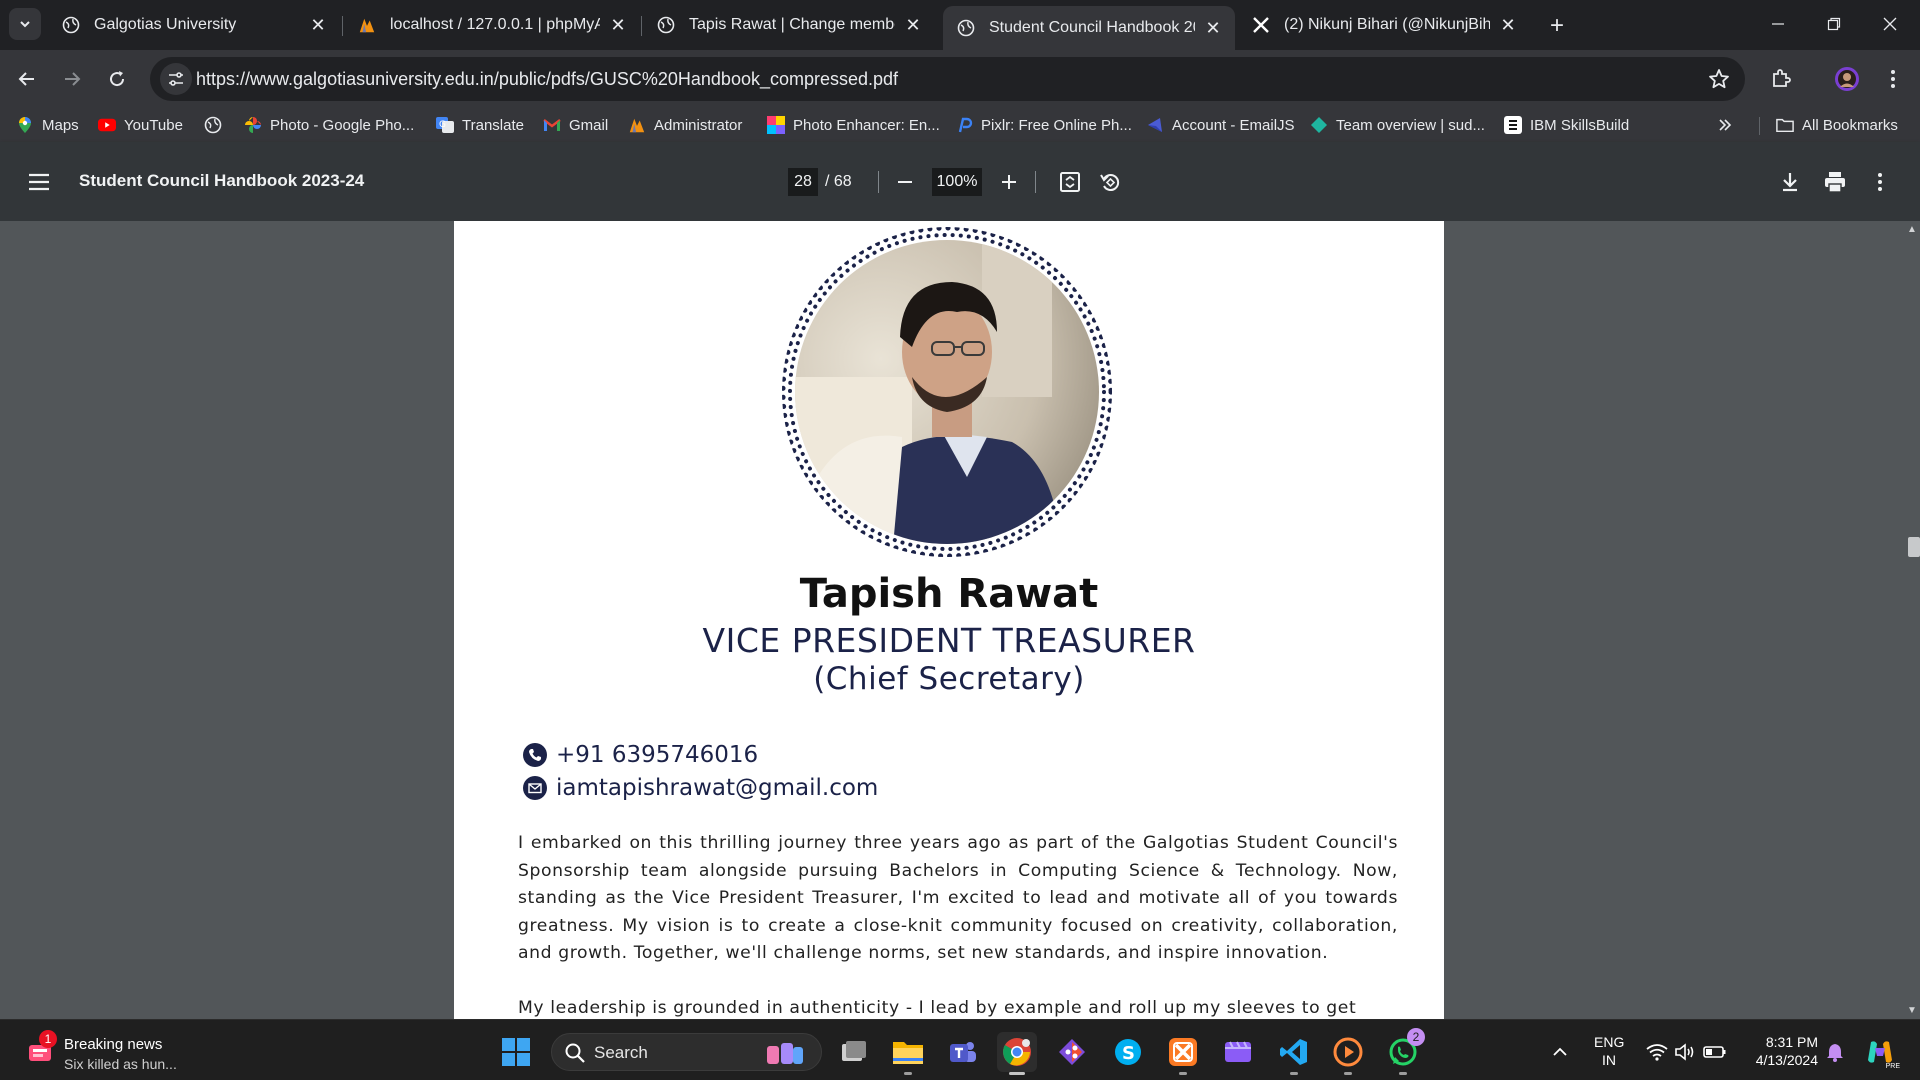 This screenshot has width=1920, height=1080. I want to click on bookmark-translate: G Translate, so click(480, 125).